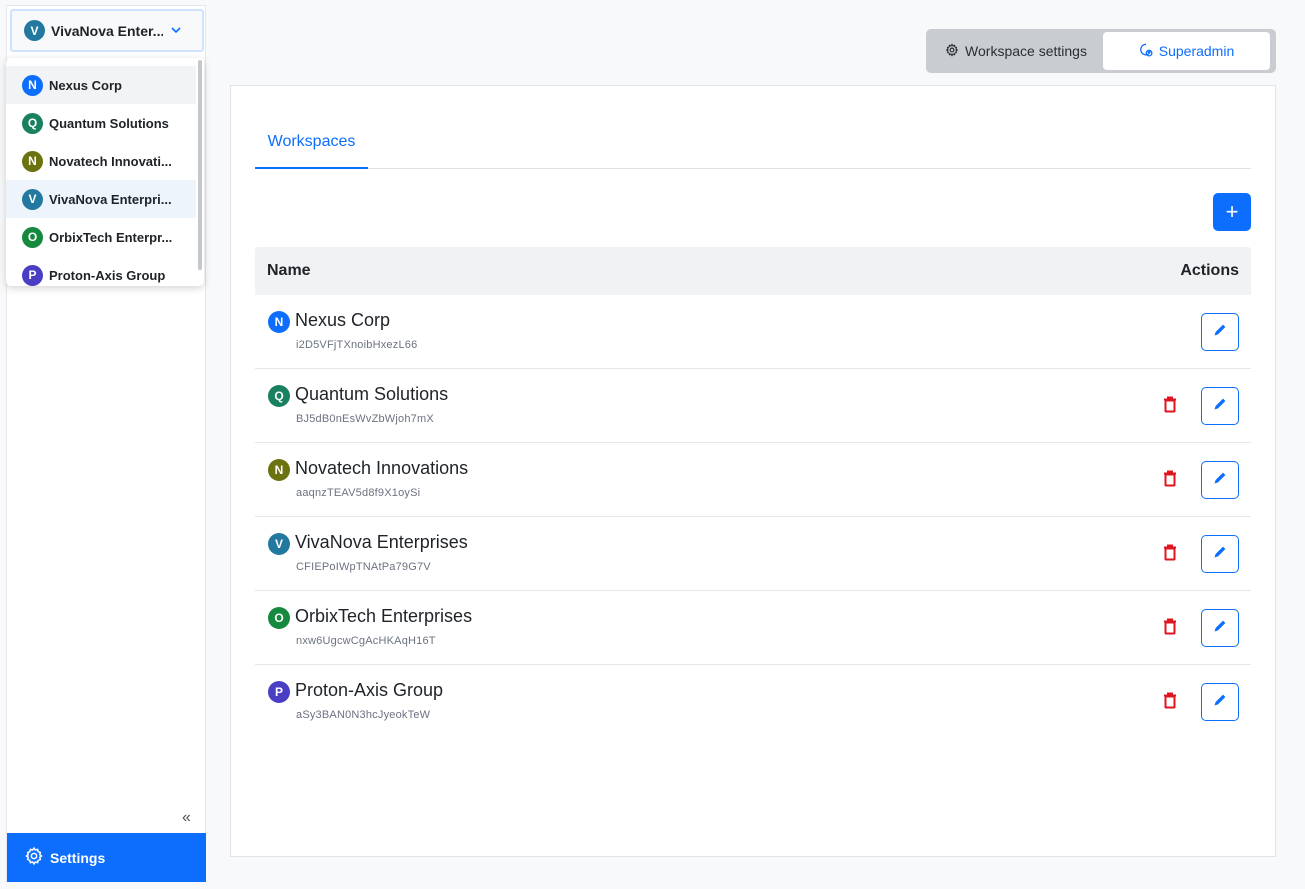 Image resolution: width=1305 pixels, height=889 pixels. What do you see at coordinates (311, 142) in the screenshot?
I see `tab-workspaces: Workspaces` at bounding box center [311, 142].